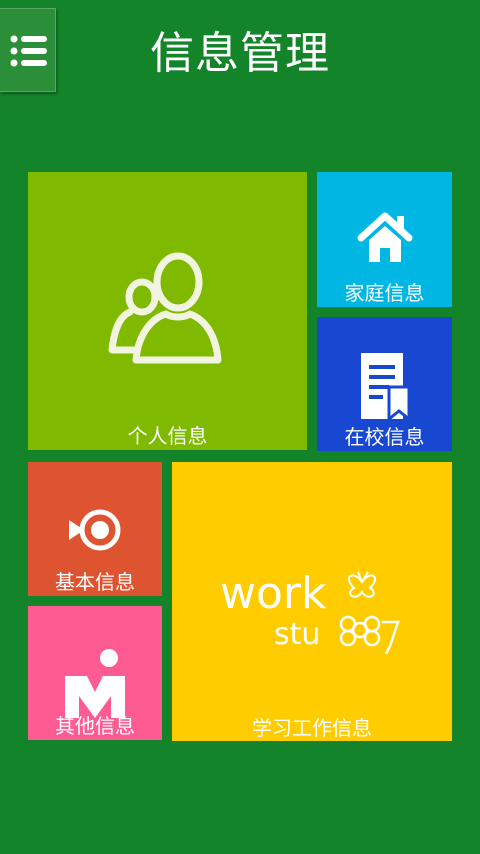  What do you see at coordinates (273, 593) in the screenshot?
I see `logo-text-work: work` at bounding box center [273, 593].